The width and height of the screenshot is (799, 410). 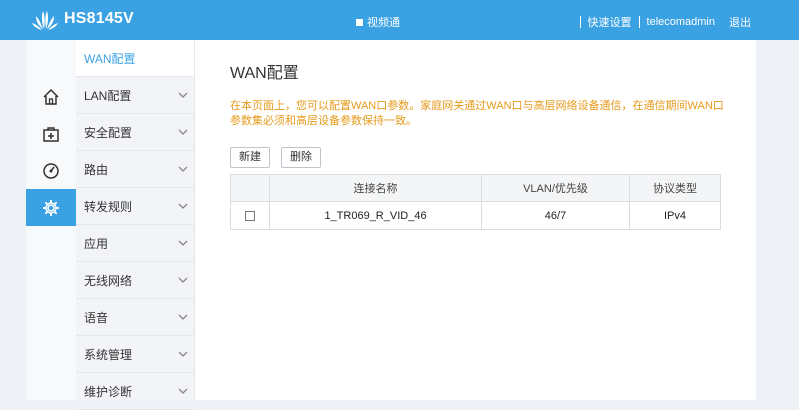 I want to click on logout-link: 退出, so click(x=740, y=22).